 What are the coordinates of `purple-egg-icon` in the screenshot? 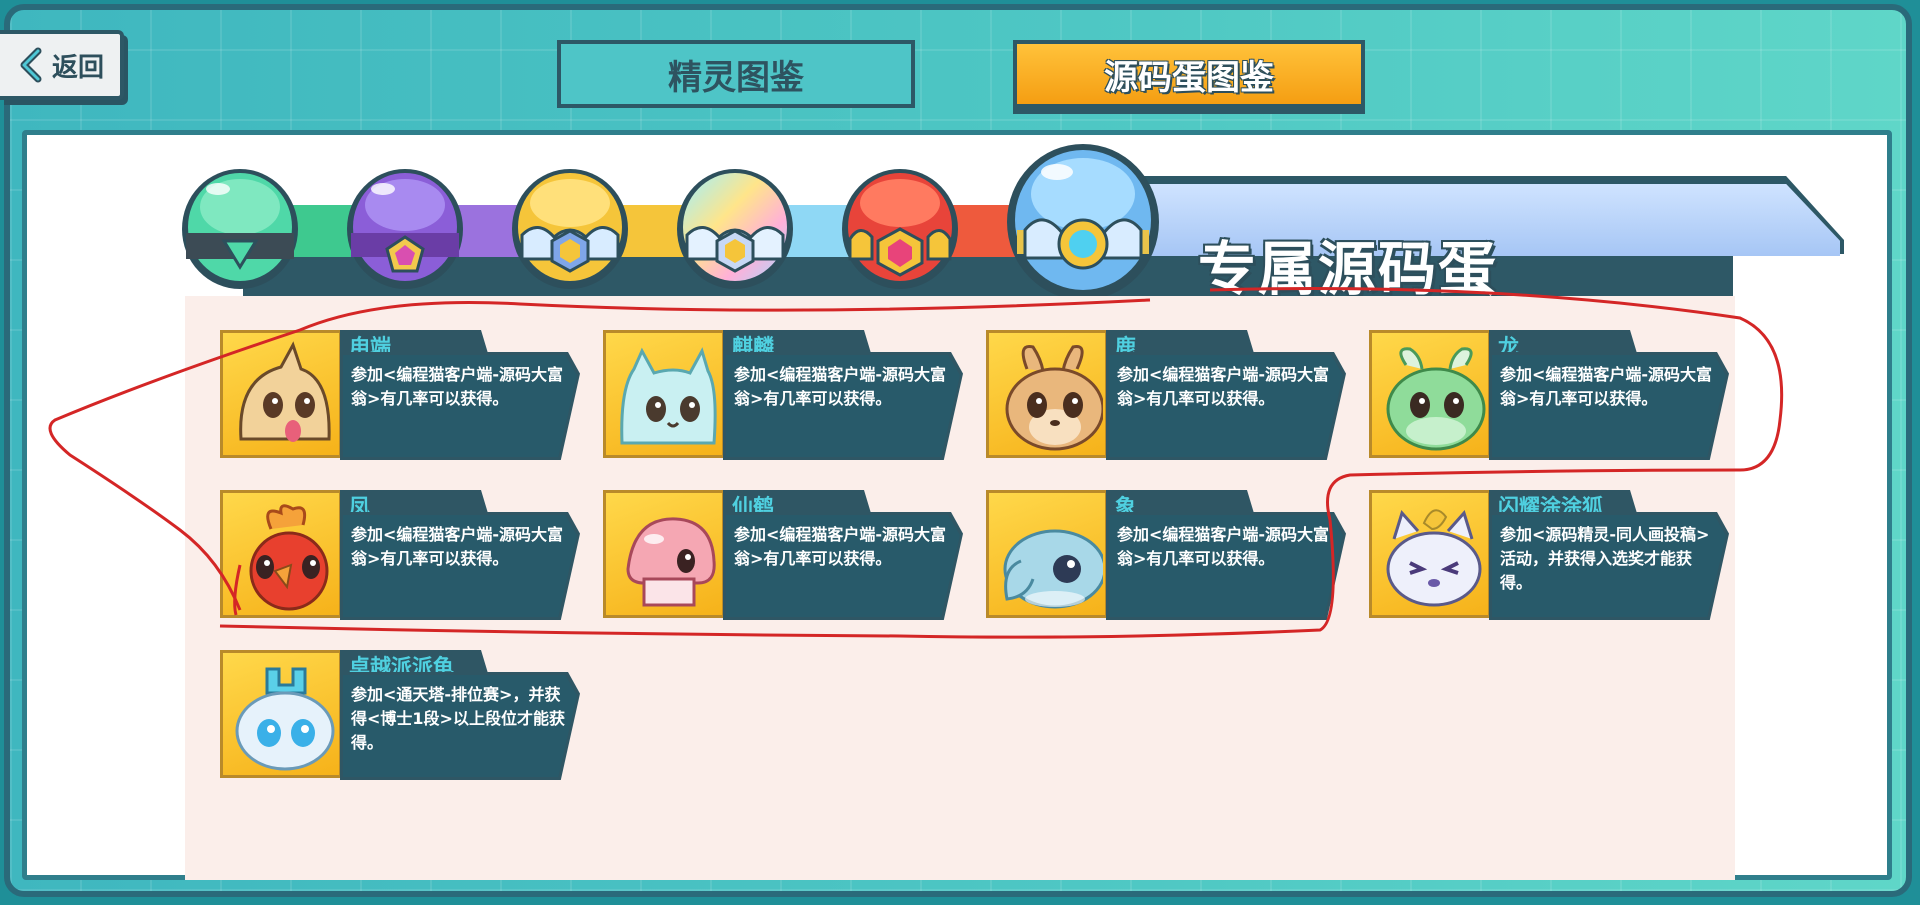 It's located at (405, 227).